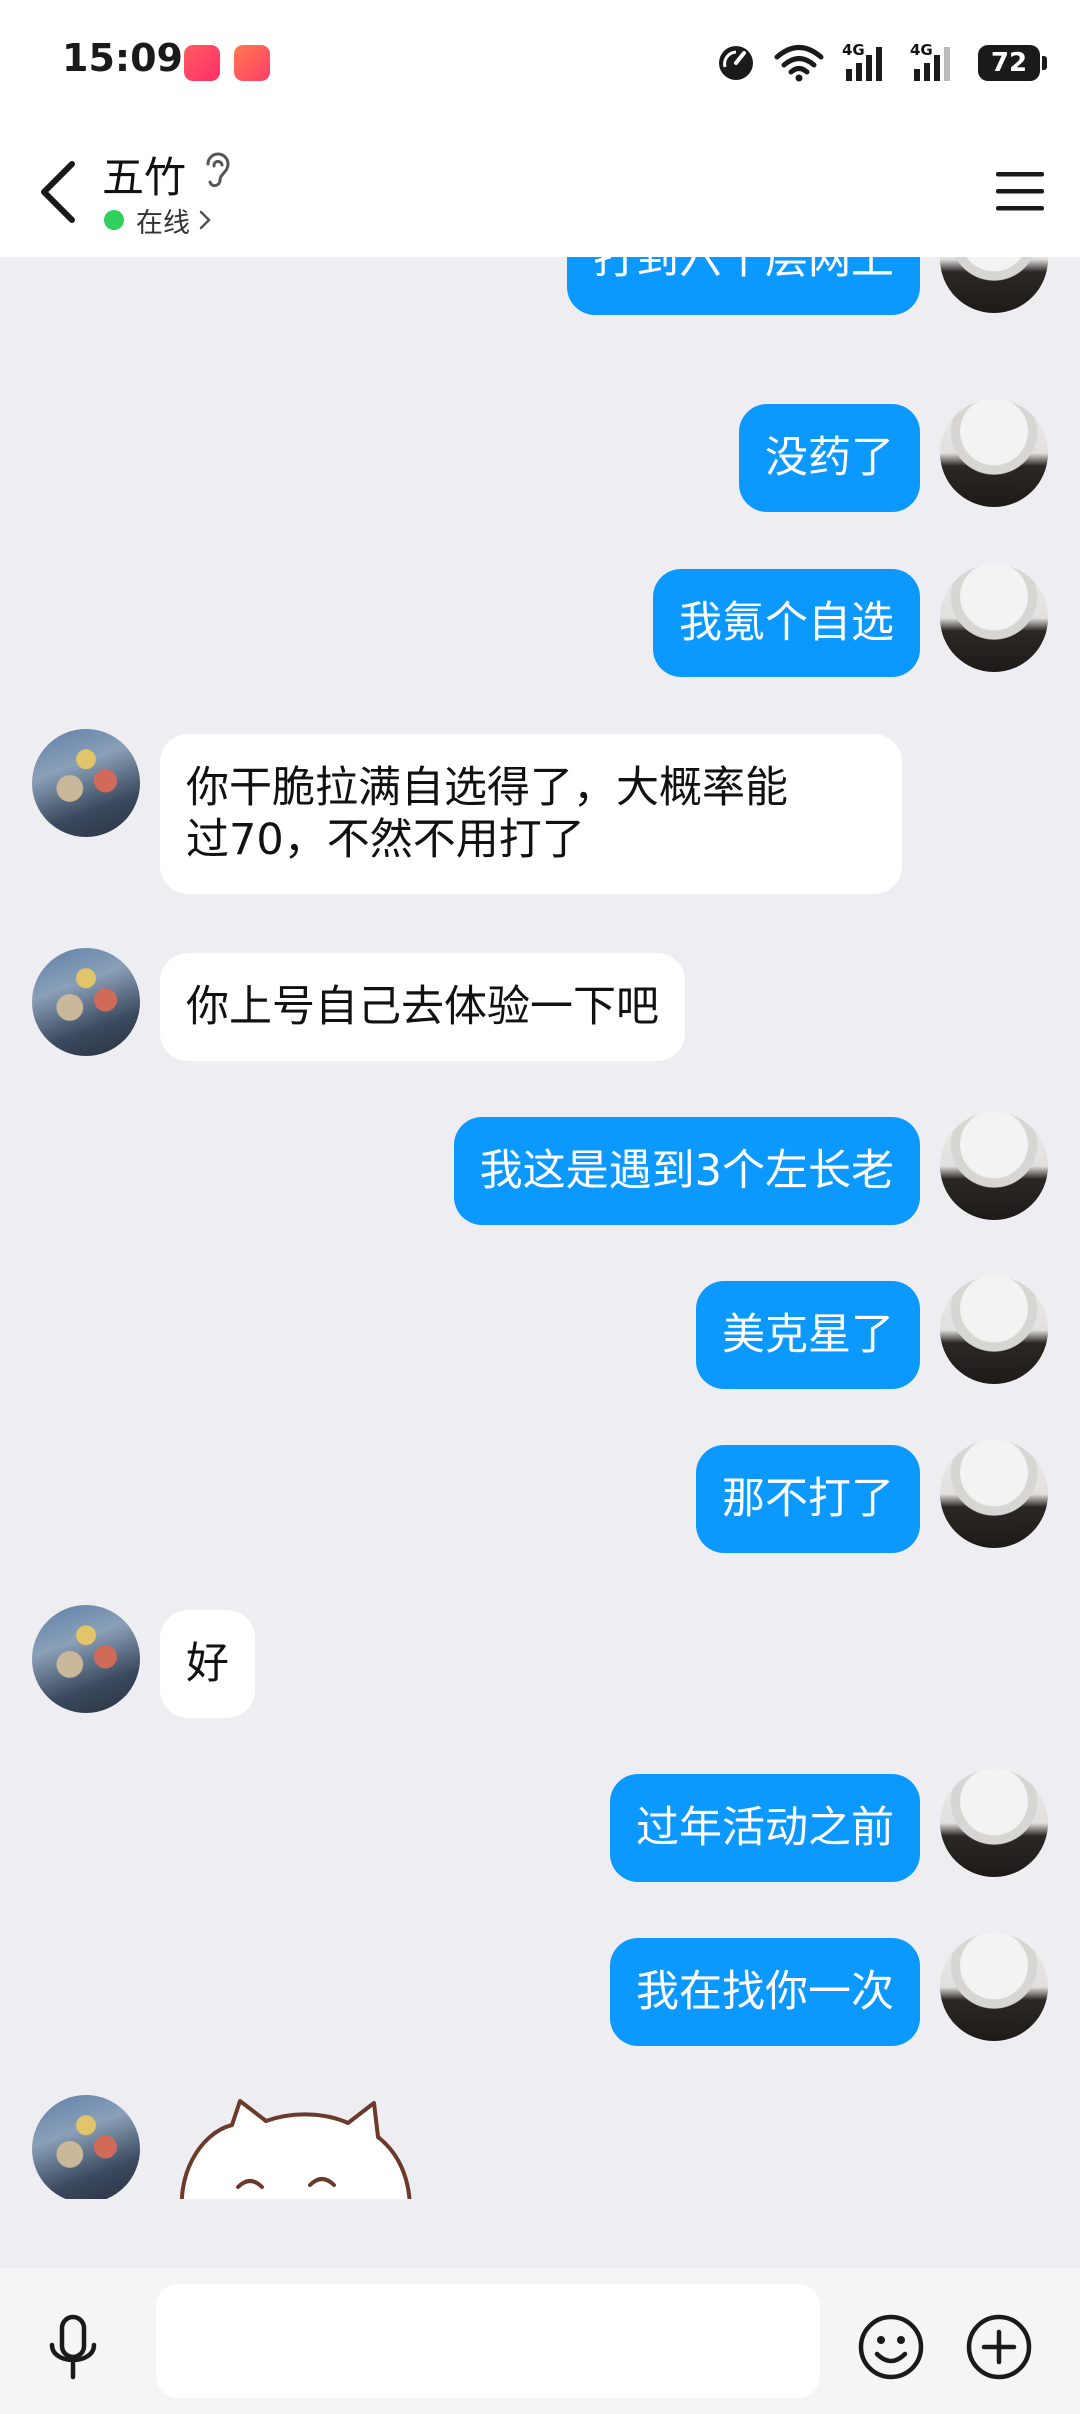 This screenshot has height=2414, width=1080. Describe the element at coordinates (531, 814) in the screenshot. I see `message-bubble: 你干脆拉满自选得了，大概率能 过70，不然不用打了` at that location.